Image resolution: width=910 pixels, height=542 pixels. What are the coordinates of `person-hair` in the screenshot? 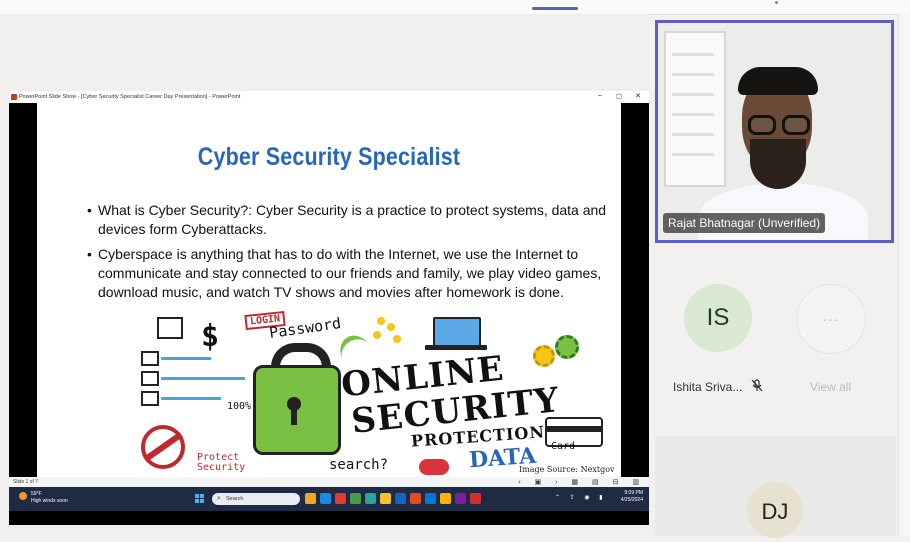 It's located at (778, 81).